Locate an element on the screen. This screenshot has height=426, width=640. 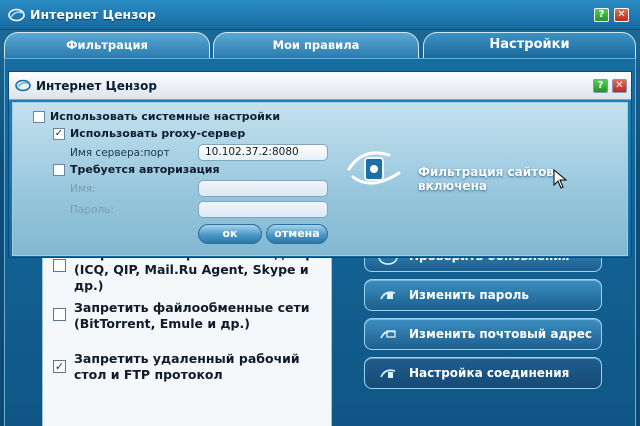
change-email-button: Изменить почтовый адрес is located at coordinates (483, 334).